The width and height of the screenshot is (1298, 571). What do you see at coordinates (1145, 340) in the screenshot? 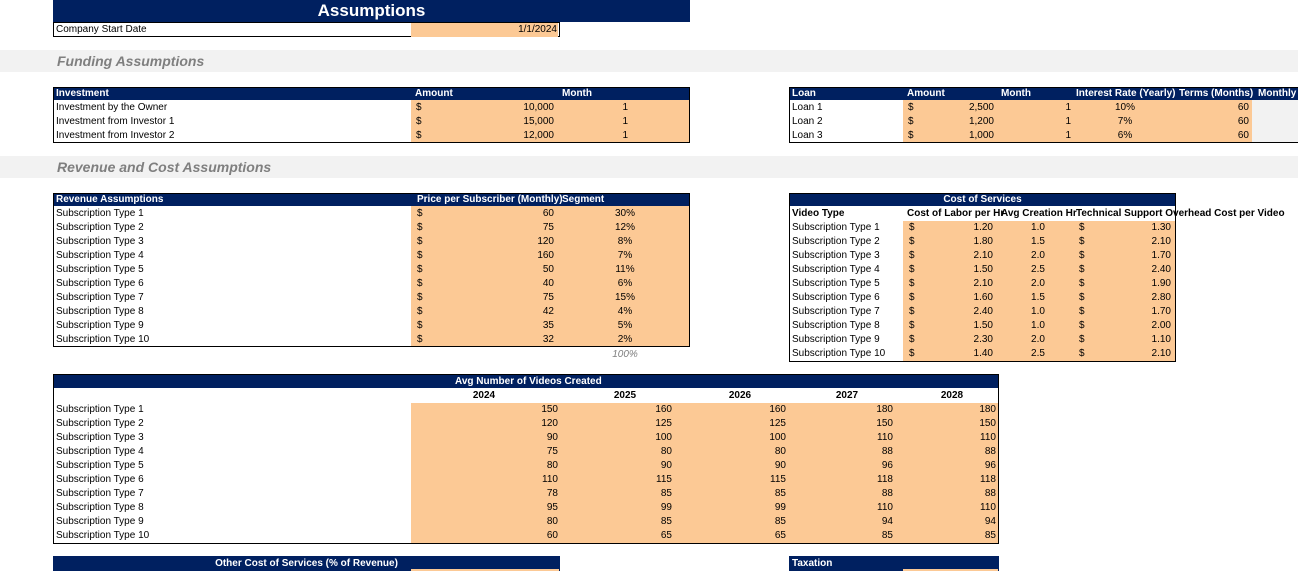
I see `cost-overhead-input: 1.10` at bounding box center [1145, 340].